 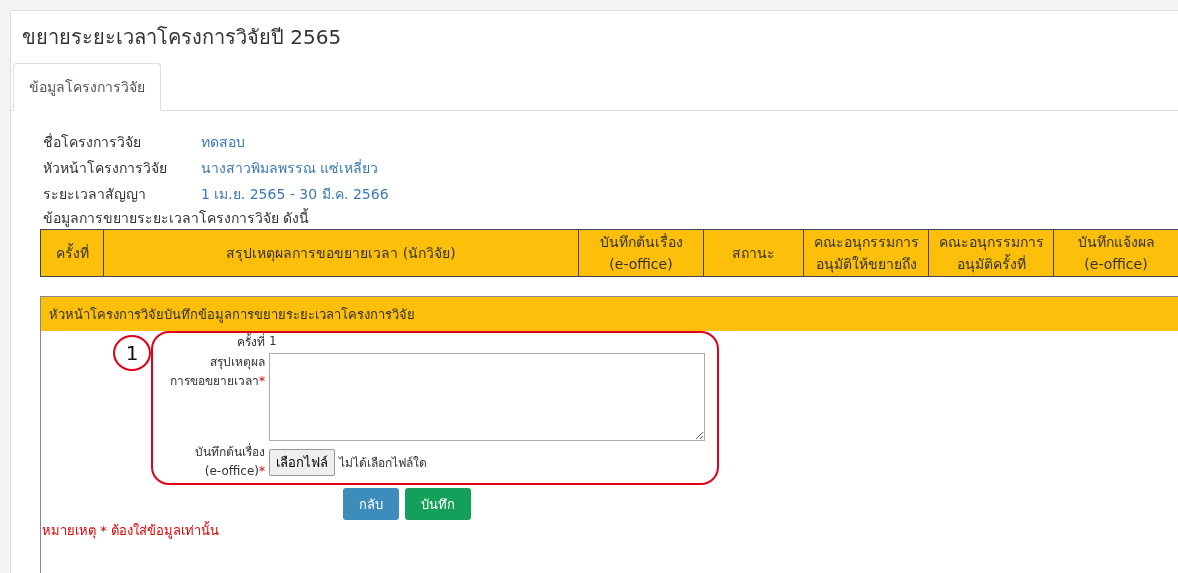 What do you see at coordinates (487, 397) in the screenshot?
I see `reason-textarea` at bounding box center [487, 397].